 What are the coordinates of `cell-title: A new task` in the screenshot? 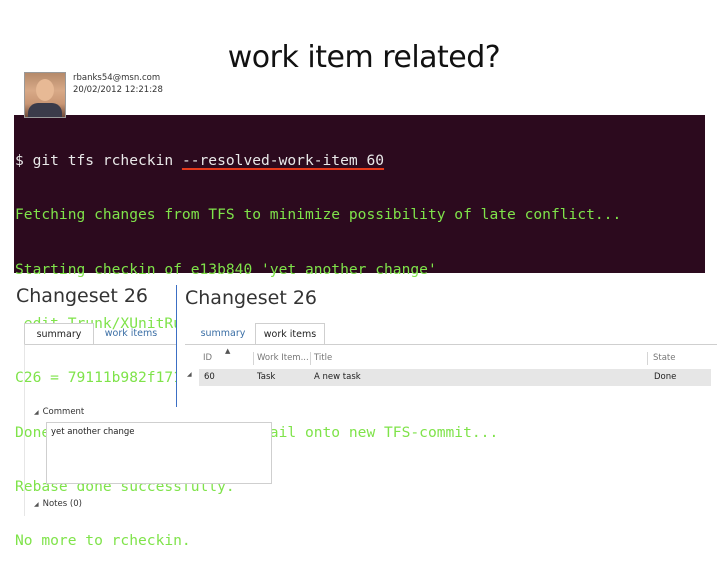 It's located at (337, 377).